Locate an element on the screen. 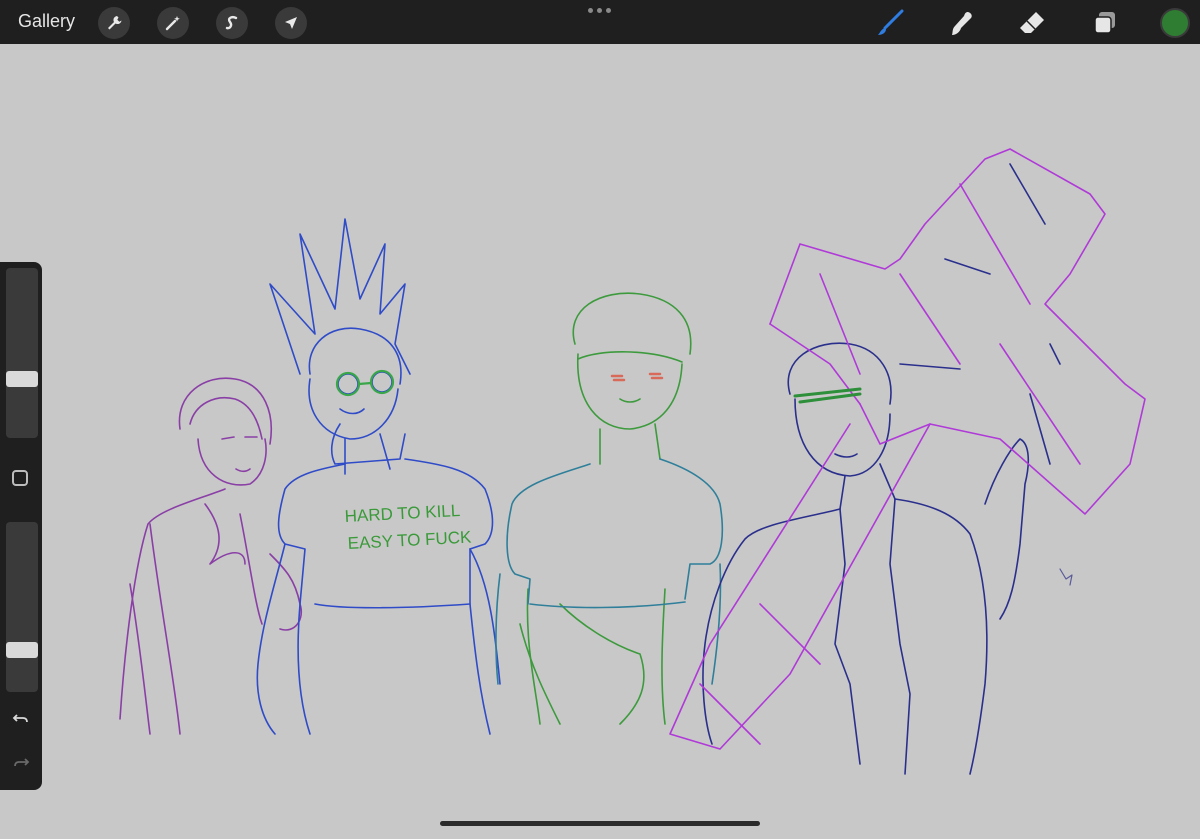 Image resolution: width=1200 pixels, height=839 pixels. smudge-button is located at coordinates (961, 23).